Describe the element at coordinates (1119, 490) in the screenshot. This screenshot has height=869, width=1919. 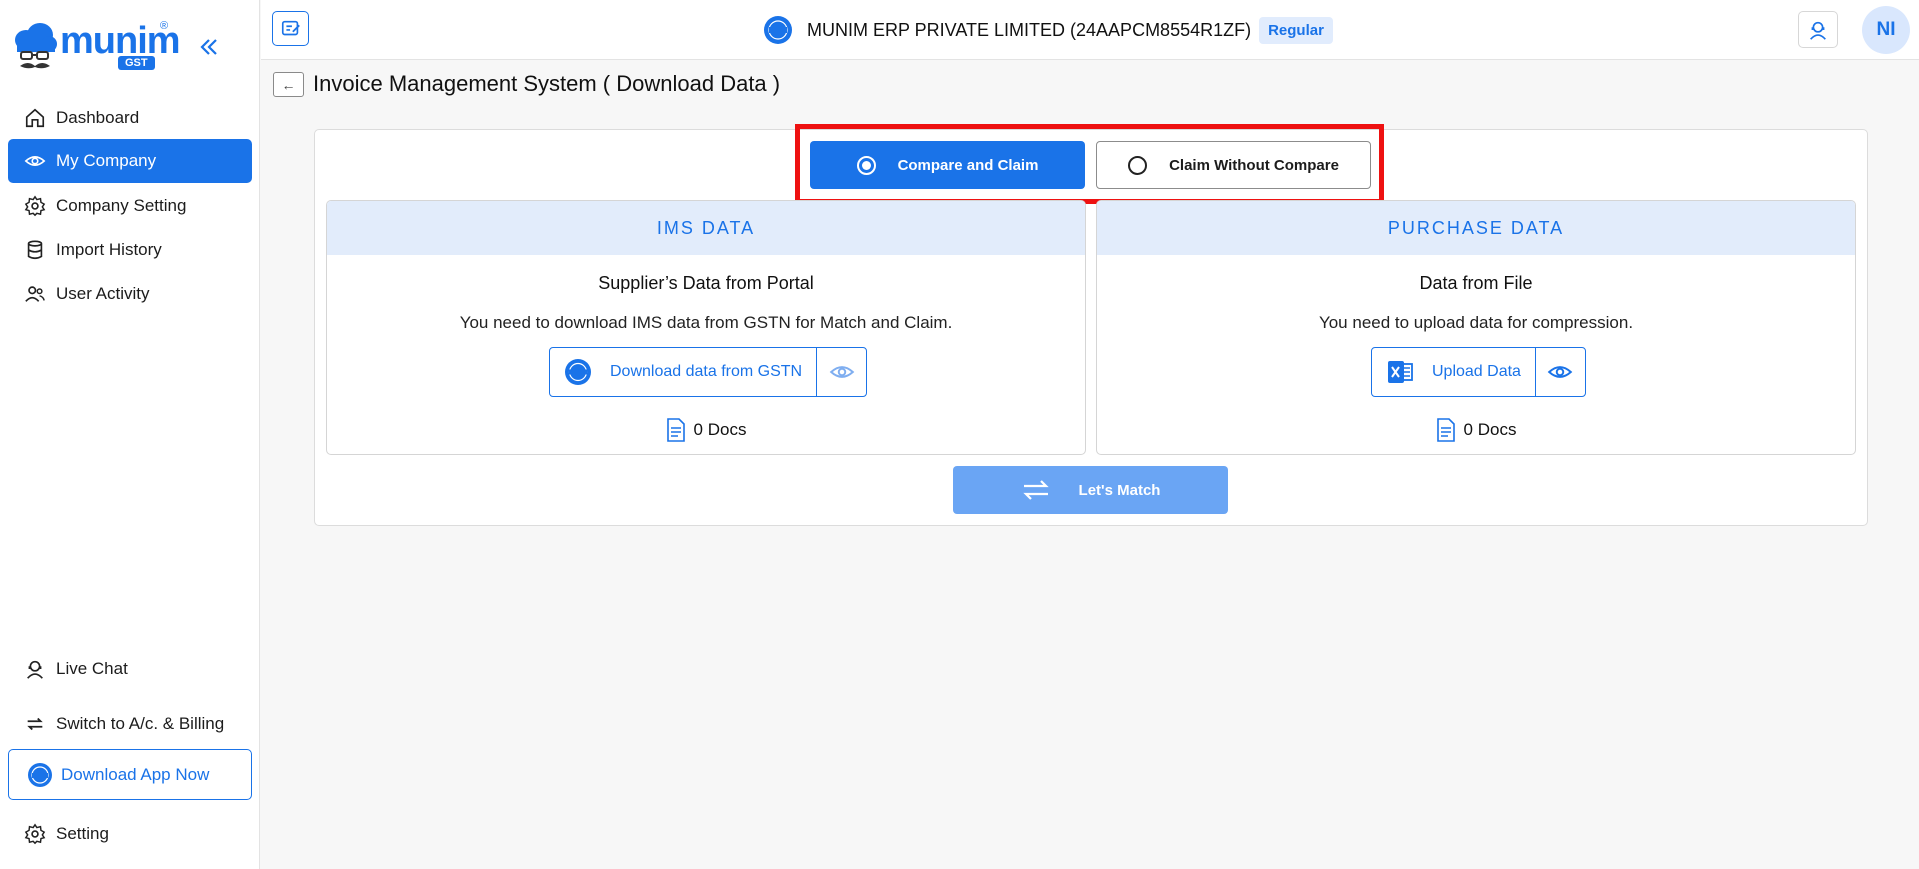
I see `lets-match-label: Let's Match` at that location.